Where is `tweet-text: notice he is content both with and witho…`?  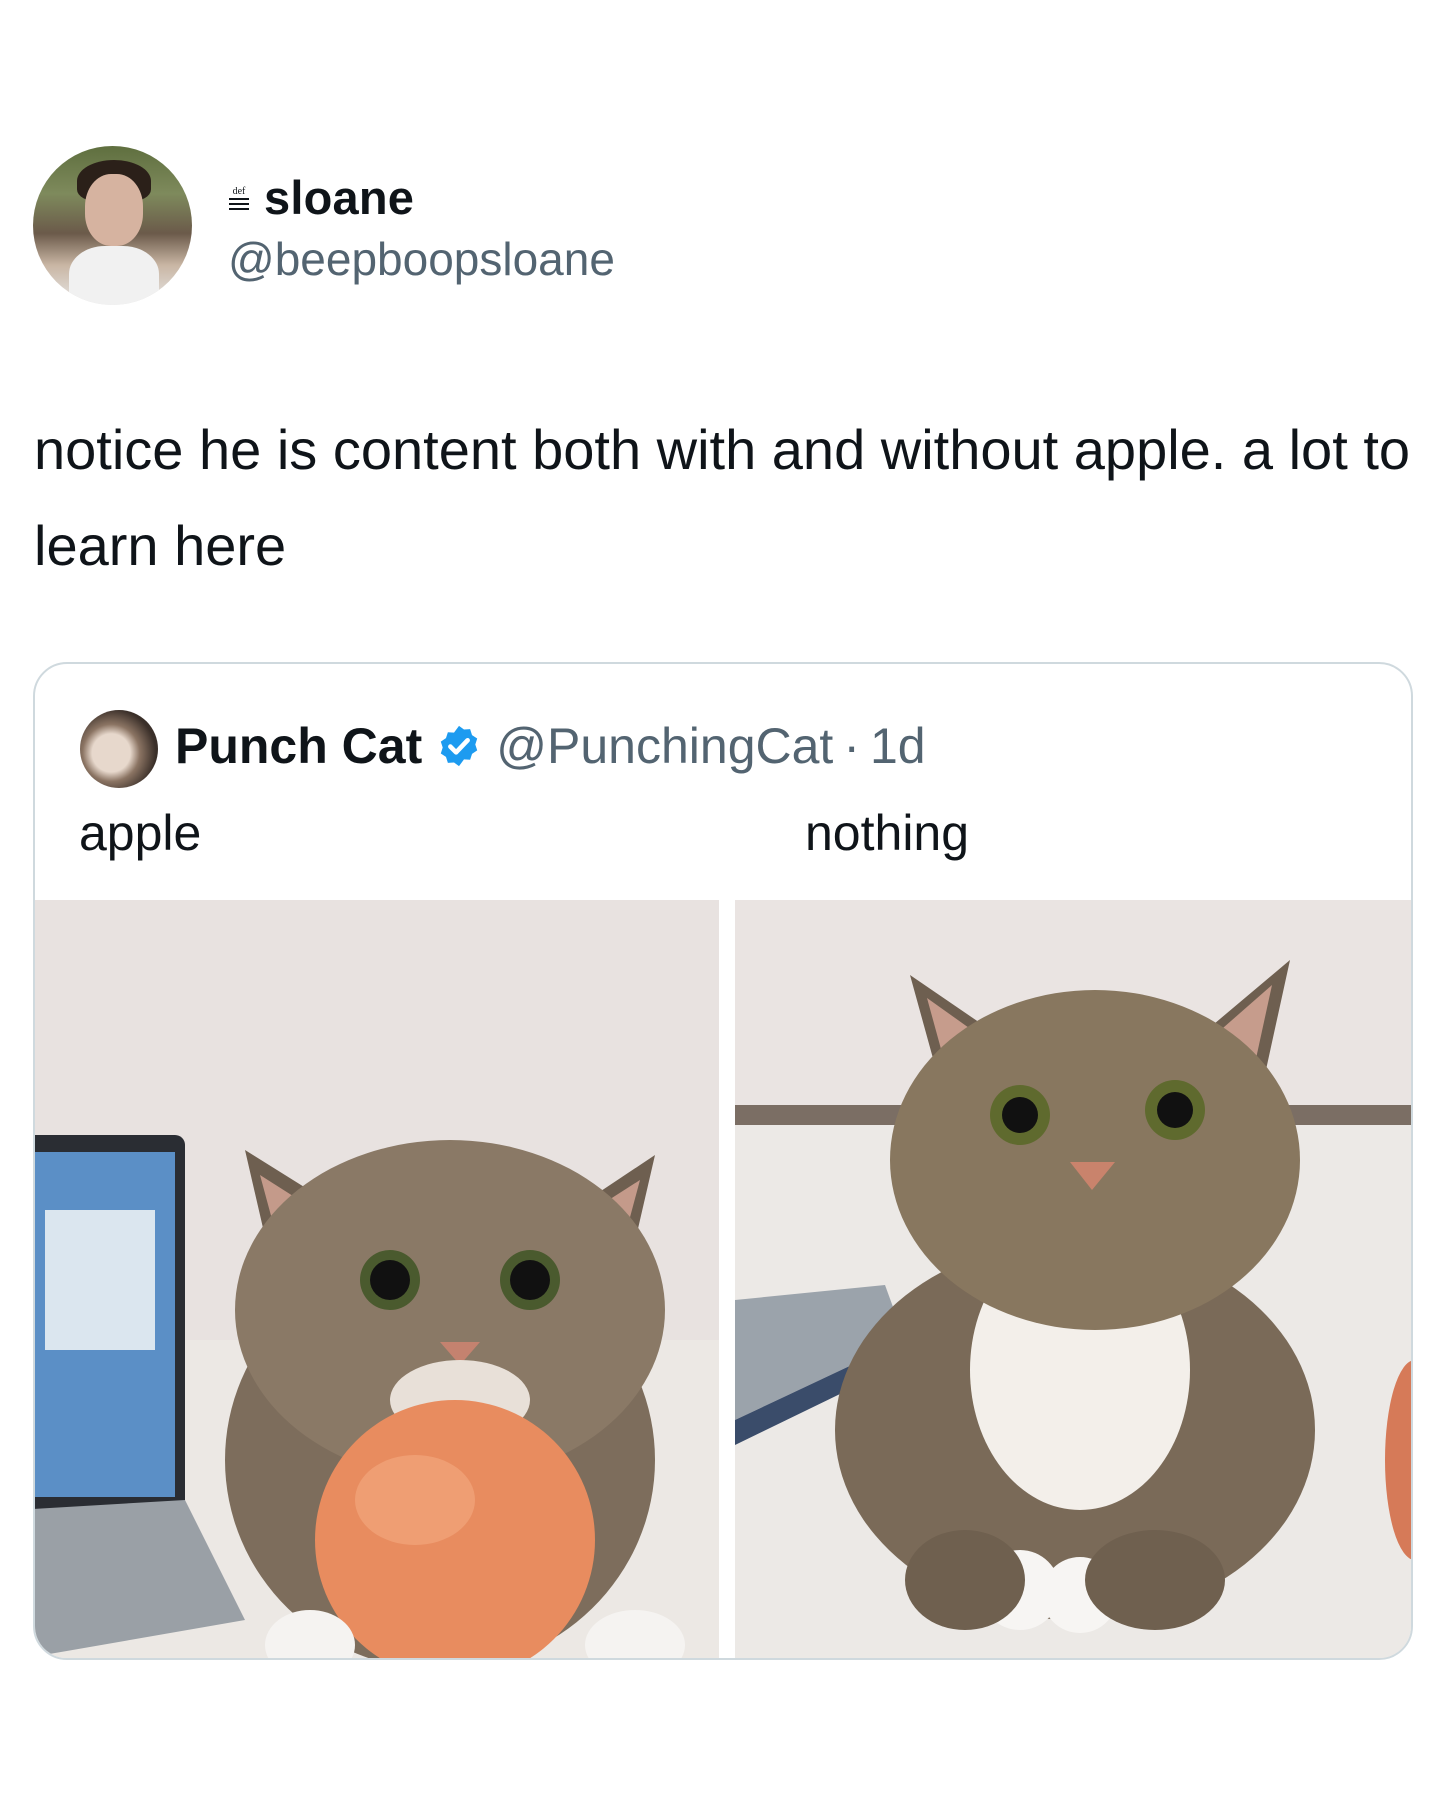 tweet-text: notice he is content both with and witho… is located at coordinates (722, 497).